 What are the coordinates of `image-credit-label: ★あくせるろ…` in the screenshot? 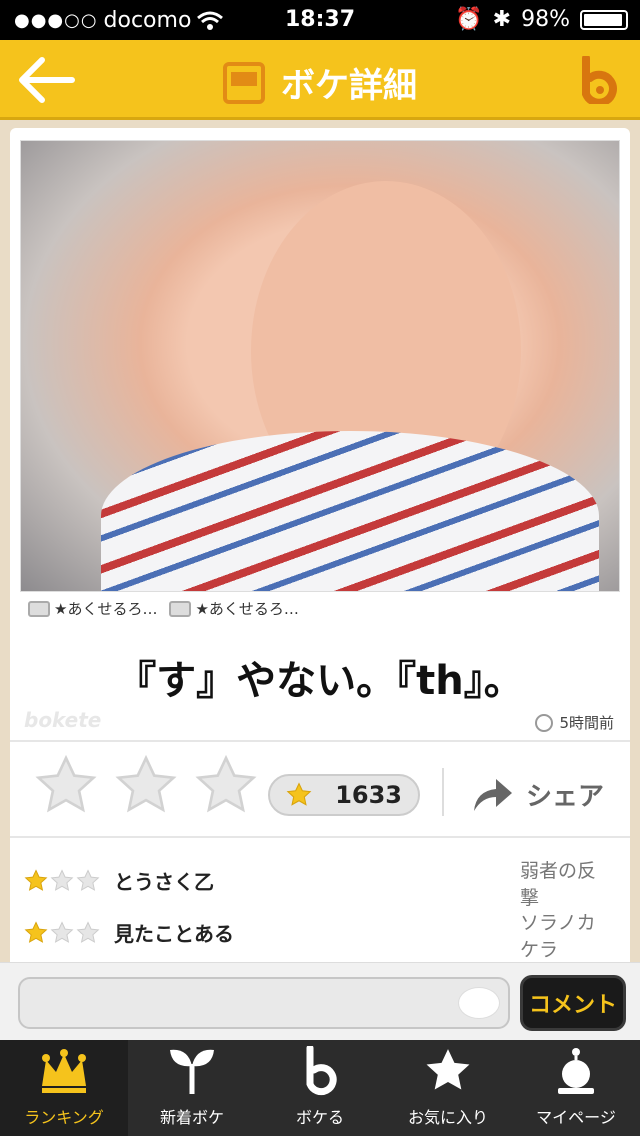 It's located at (247, 609).